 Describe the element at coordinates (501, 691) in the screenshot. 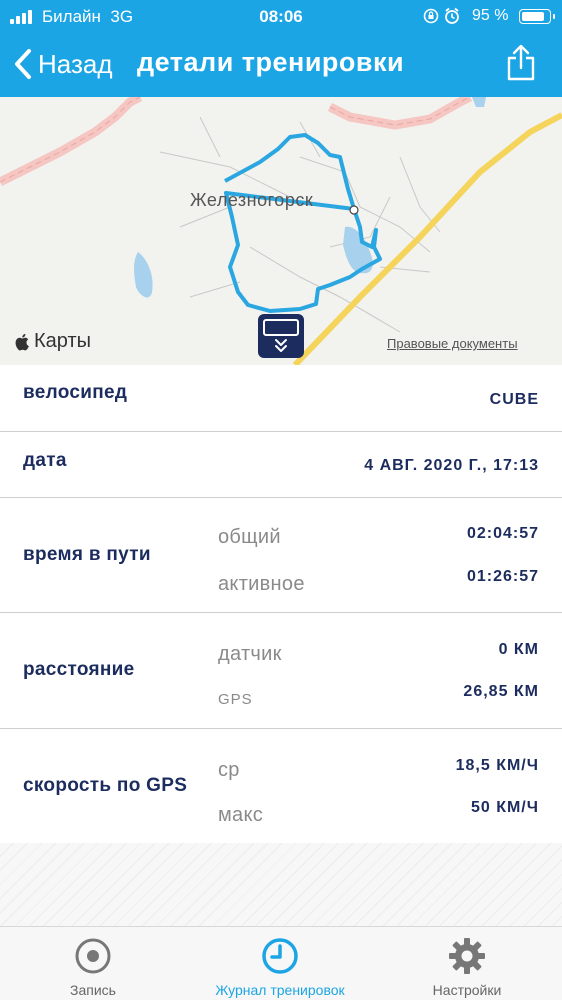

I see `dist-gps-value: 26,85 КМ` at that location.